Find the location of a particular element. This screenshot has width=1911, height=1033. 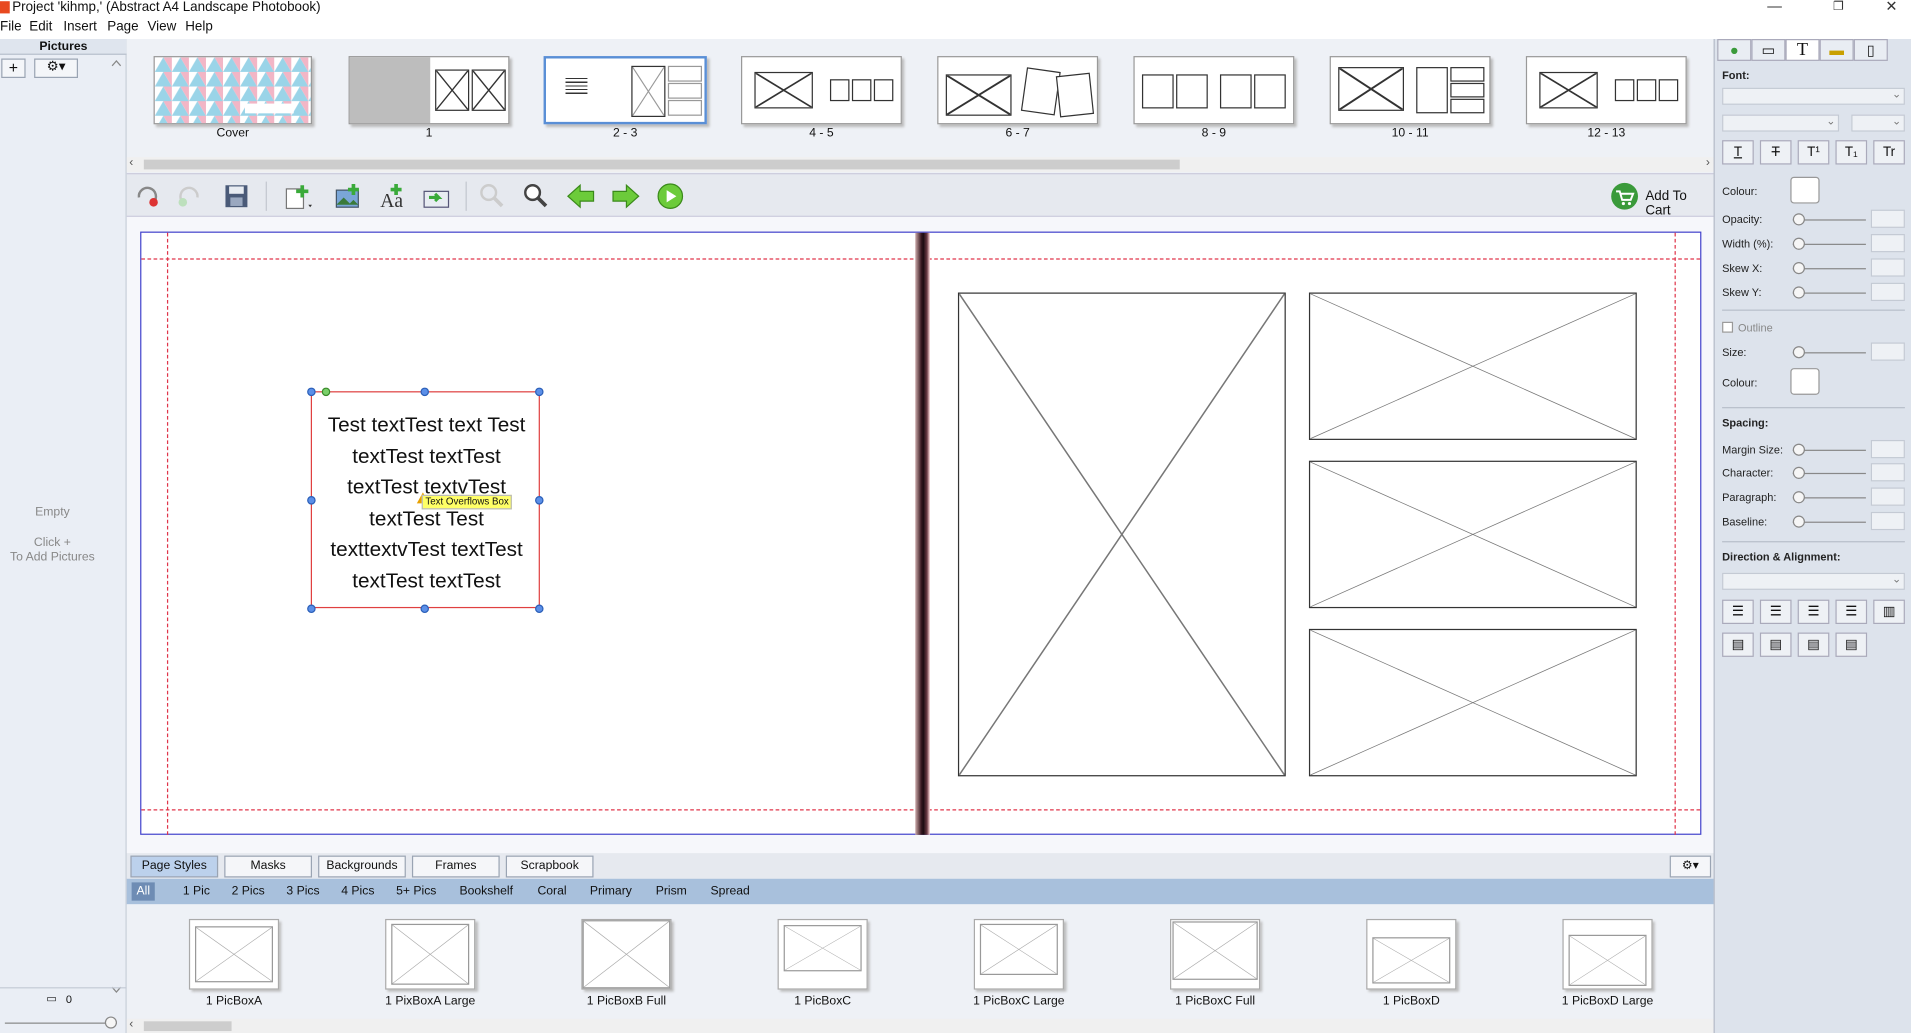

outline-size-slider-knob is located at coordinates (1798, 352).